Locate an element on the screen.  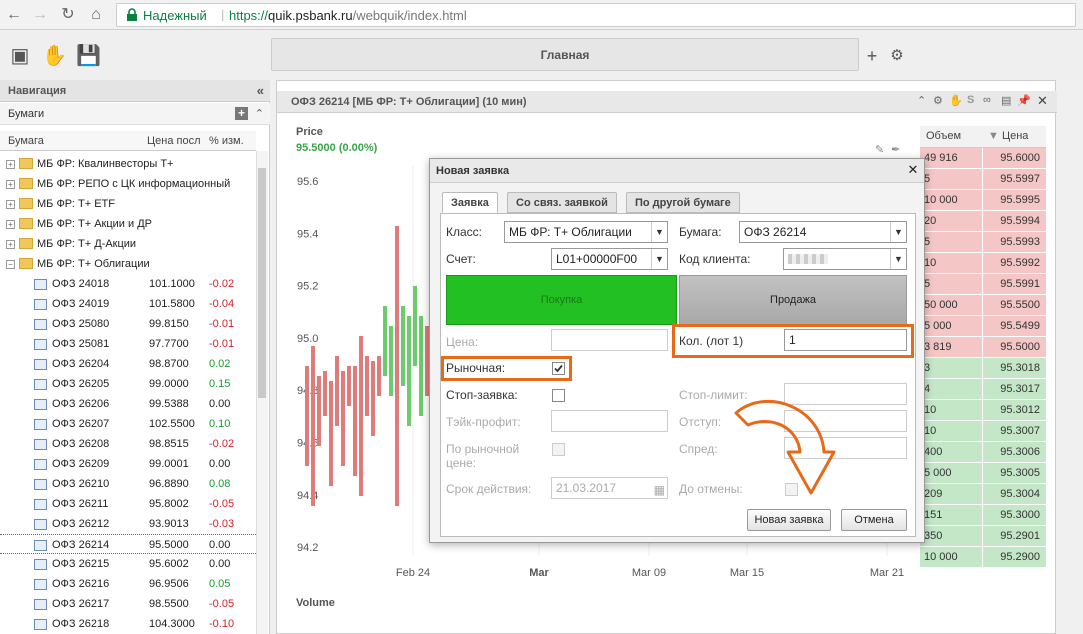
orderbook-row: 5 000 95.5499 is located at coordinates (983, 326).